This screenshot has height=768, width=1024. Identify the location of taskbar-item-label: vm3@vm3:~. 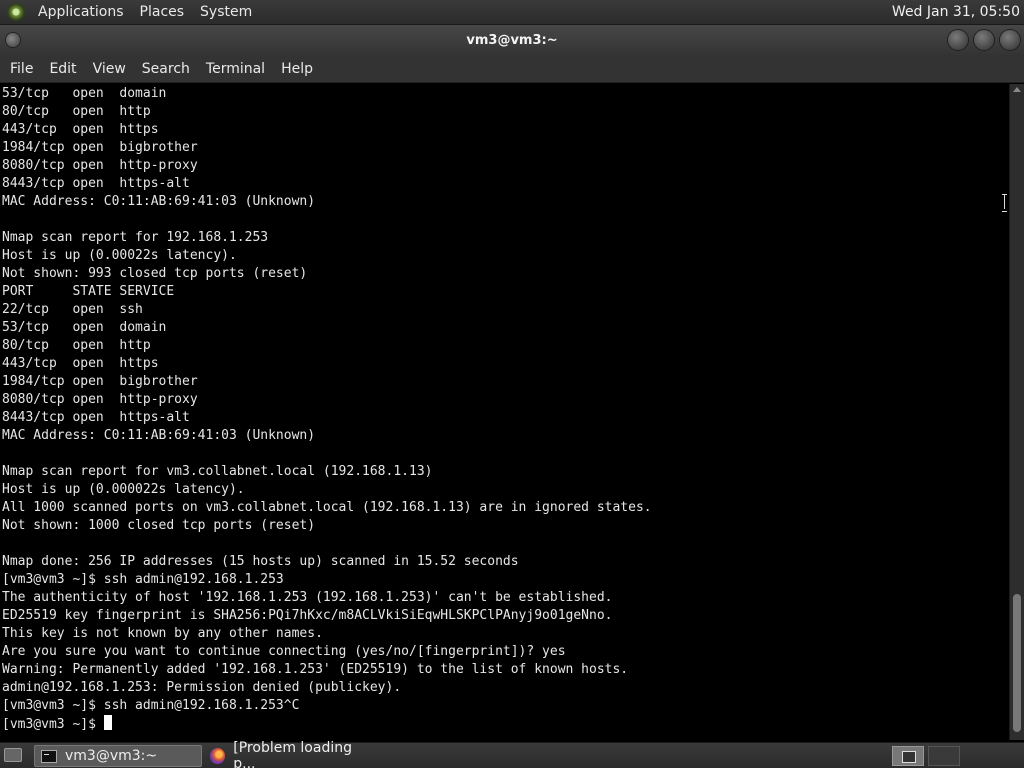
(111, 756).